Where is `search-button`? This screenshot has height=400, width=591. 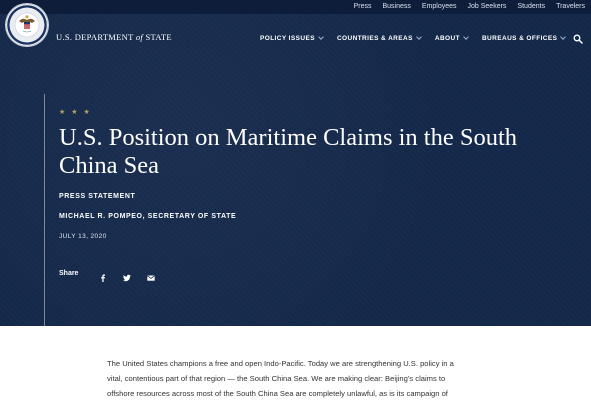
search-button is located at coordinates (578, 37).